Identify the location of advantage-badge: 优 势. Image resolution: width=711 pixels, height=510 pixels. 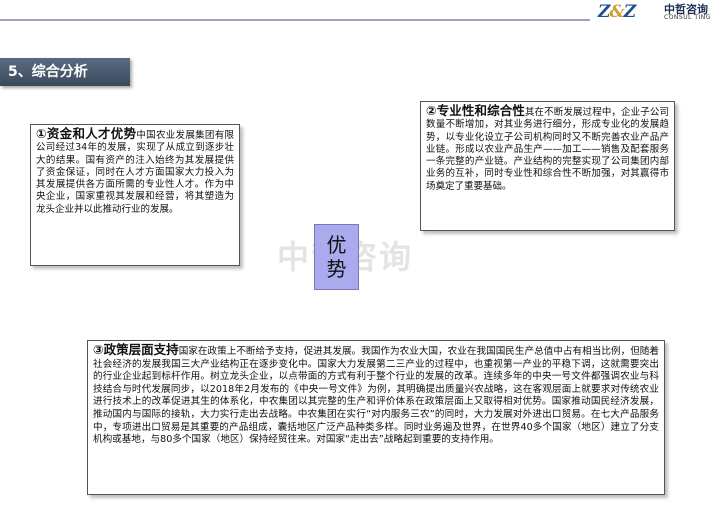
(336, 257).